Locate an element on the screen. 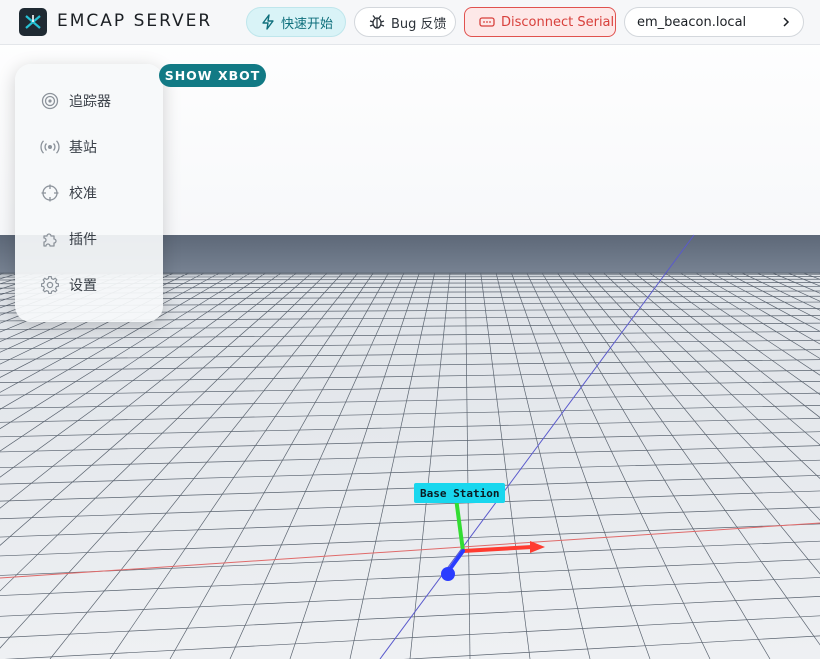 This screenshot has width=820, height=659. chevron-right-icon is located at coordinates (786, 22).